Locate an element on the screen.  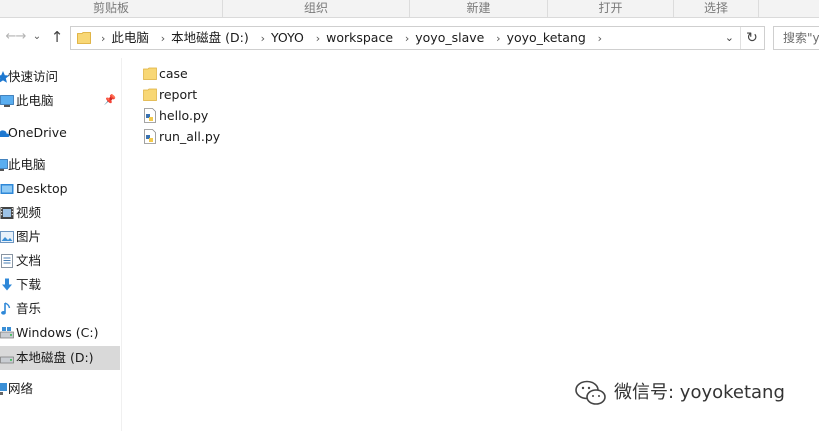
ribbon-group-label: 打开 is located at coordinates (610, 8).